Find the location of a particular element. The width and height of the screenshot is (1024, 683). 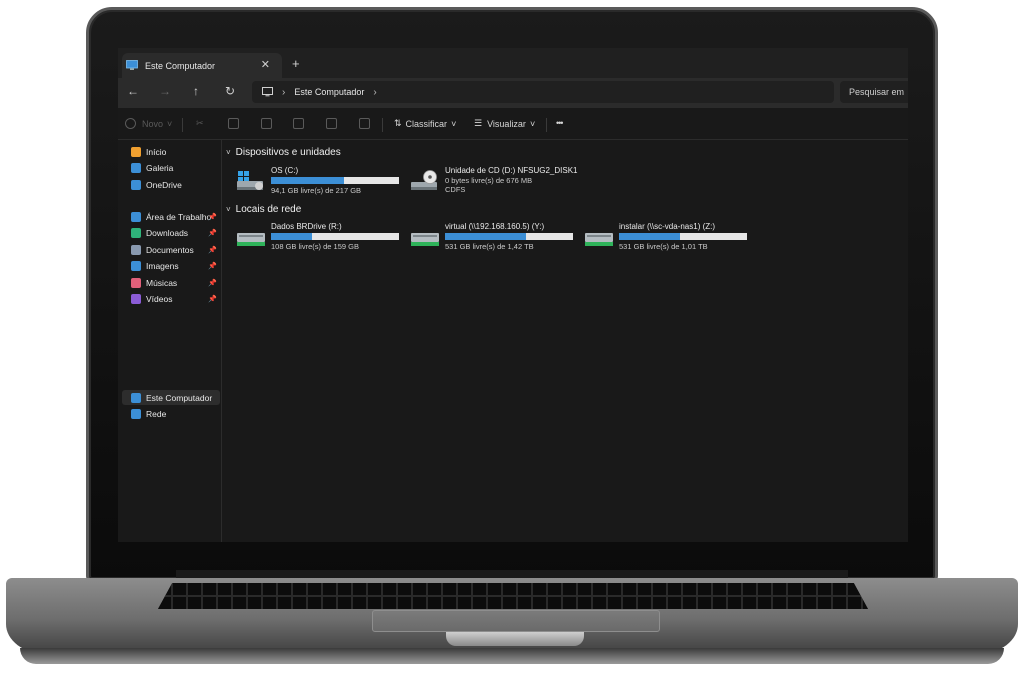

sort-label: Classificar is located at coordinates (426, 123).